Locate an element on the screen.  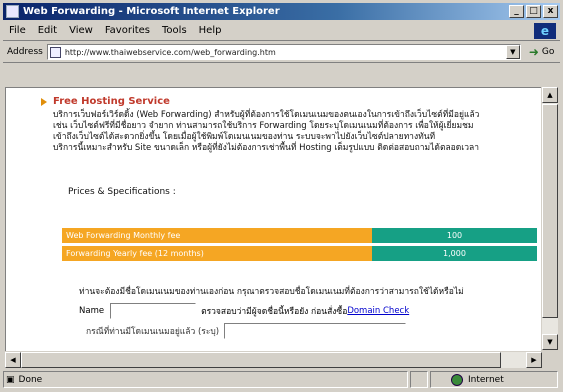
existing-domain-label: กรณีที่ท่านมีโดเมนเนมอยู่แล้ว (ระบุ) is located at coordinates (153, 332).